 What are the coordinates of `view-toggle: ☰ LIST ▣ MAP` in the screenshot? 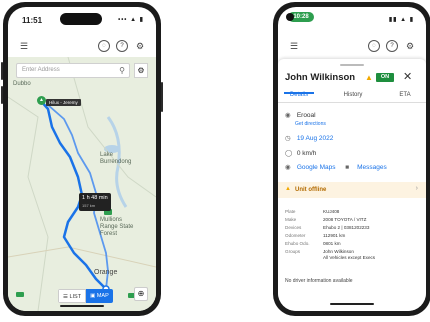 It's located at (85, 296).